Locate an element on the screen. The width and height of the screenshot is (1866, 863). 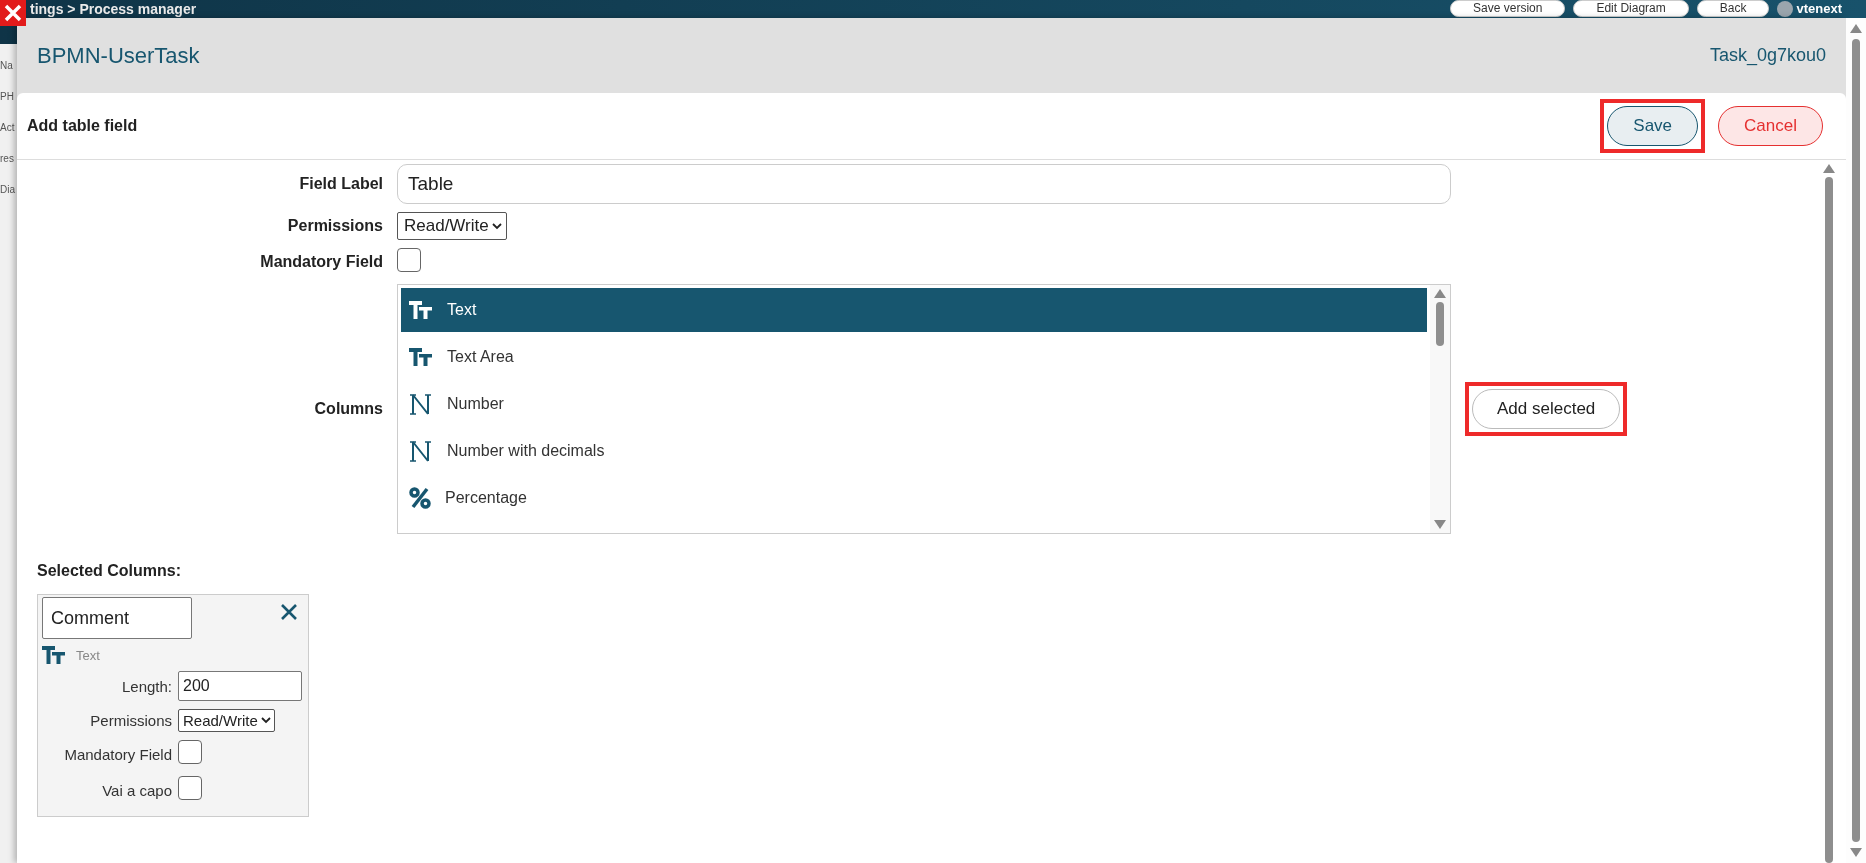
add-selected-button: Add selected is located at coordinates (1546, 409).